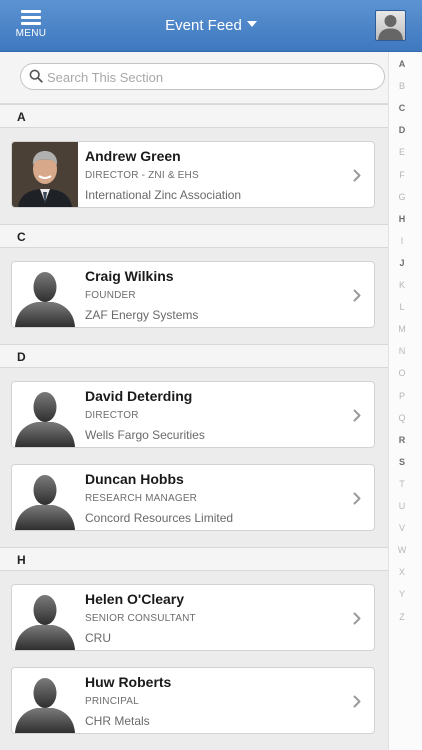 The height and width of the screenshot is (750, 422). Describe the element at coordinates (194, 236) in the screenshot. I see `section-header: C` at that location.